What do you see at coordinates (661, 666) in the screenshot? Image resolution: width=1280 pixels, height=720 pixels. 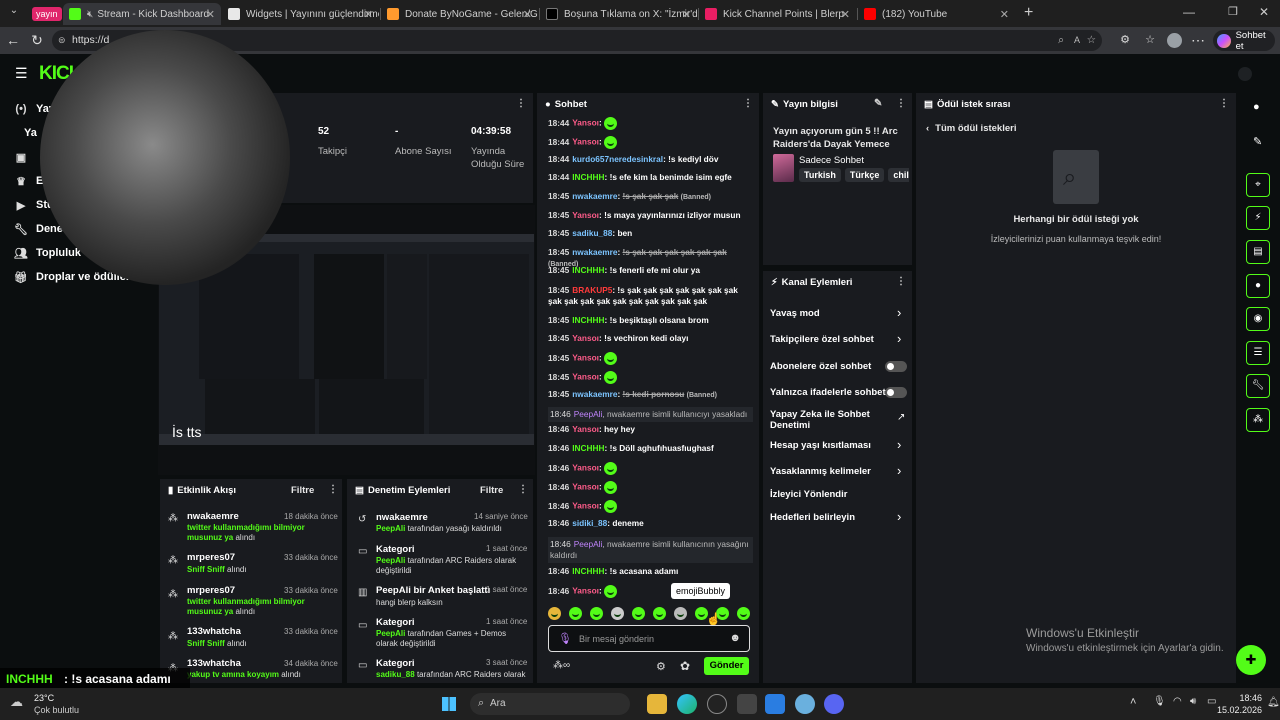 I see `chat-settings-icon: ⚙` at bounding box center [661, 666].